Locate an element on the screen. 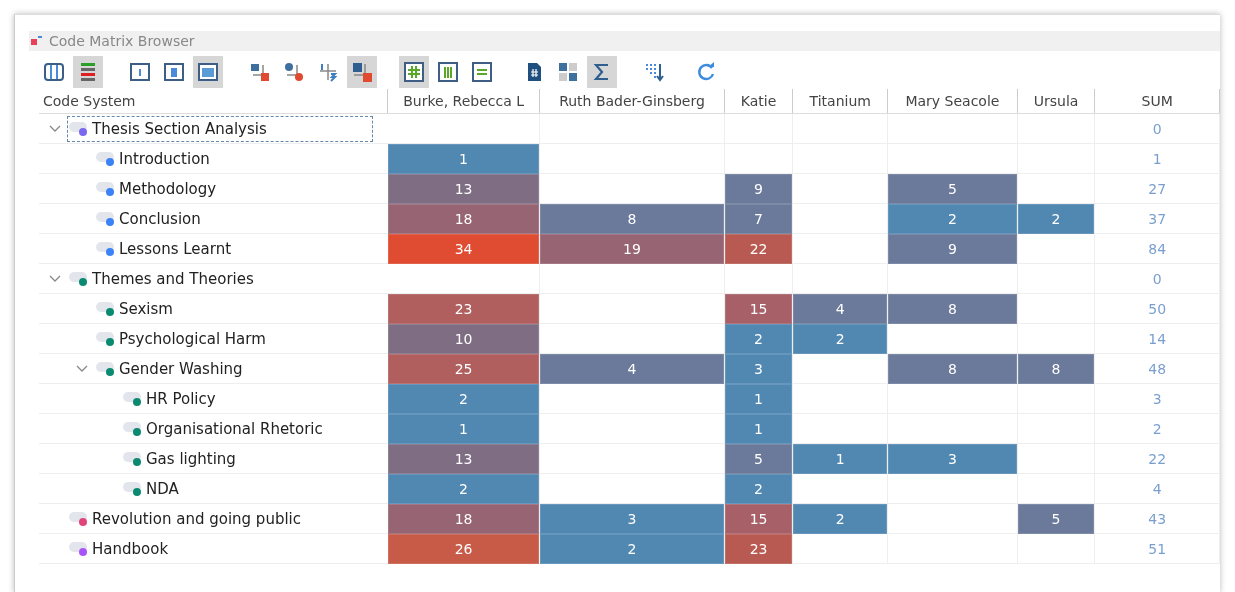 The width and height of the screenshot is (1235, 592). code-item: Introduction is located at coordinates (154, 158).